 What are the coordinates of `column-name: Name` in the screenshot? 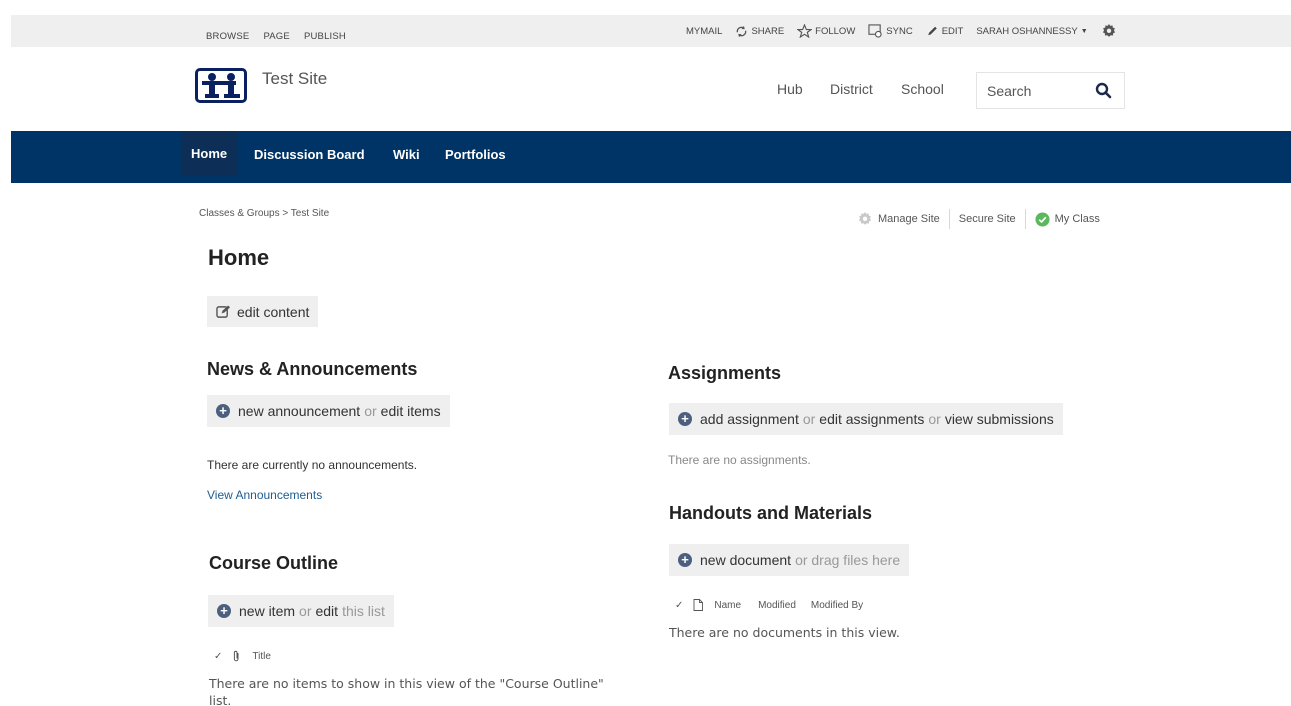 It's located at (727, 605).